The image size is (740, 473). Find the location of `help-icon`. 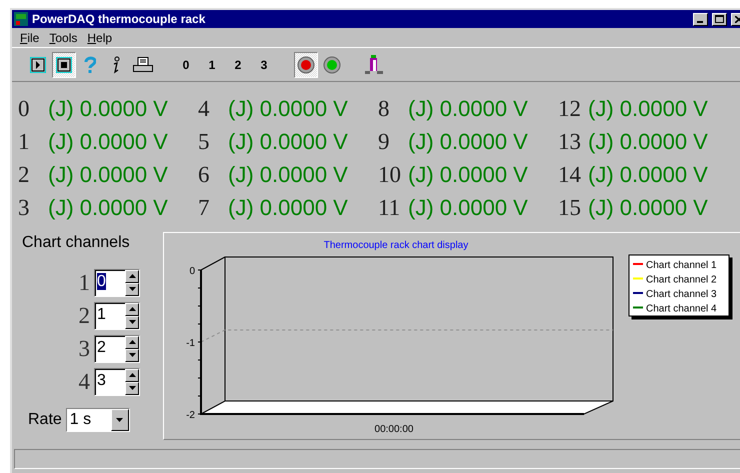

help-icon is located at coordinates (90, 65).